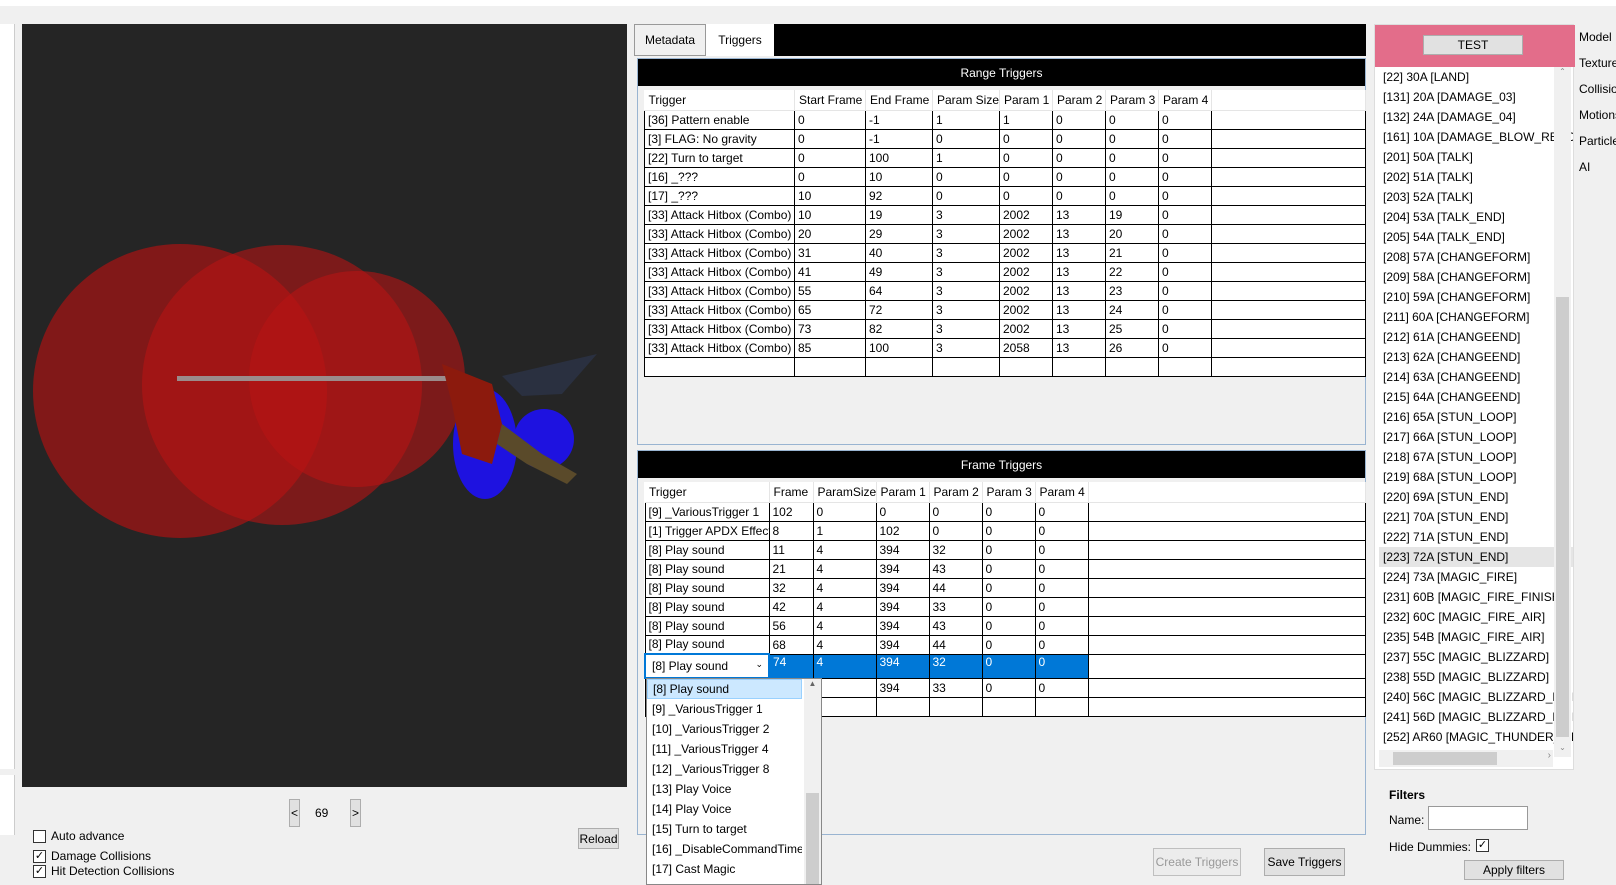  What do you see at coordinates (1596, 63) in the screenshot?
I see `sidebar-item: Textures` at bounding box center [1596, 63].